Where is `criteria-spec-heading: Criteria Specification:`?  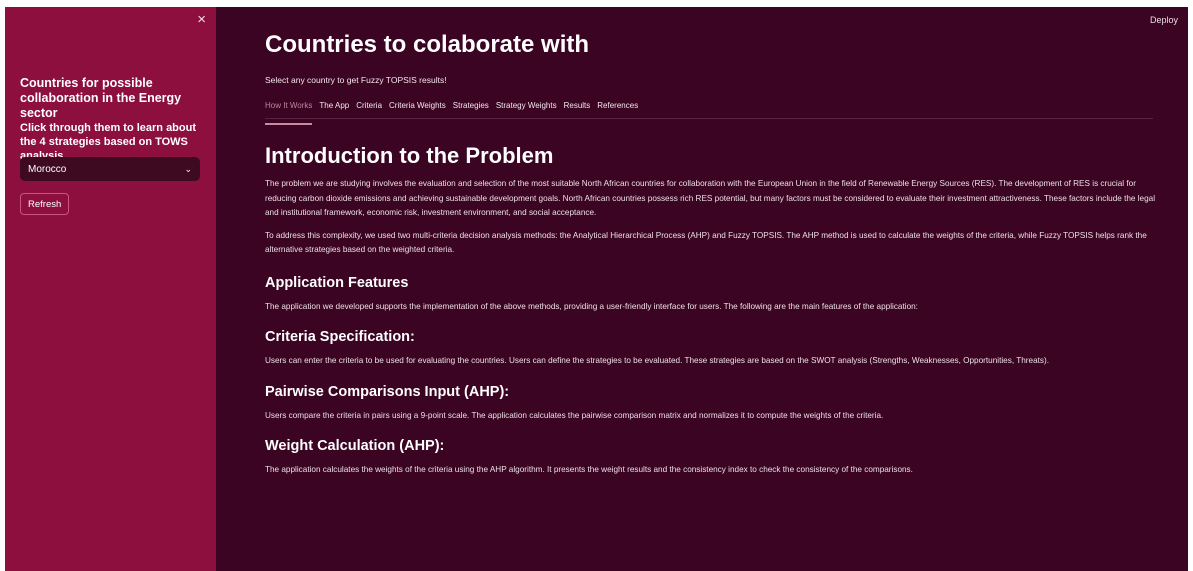
criteria-spec-heading: Criteria Specification: is located at coordinates (340, 337).